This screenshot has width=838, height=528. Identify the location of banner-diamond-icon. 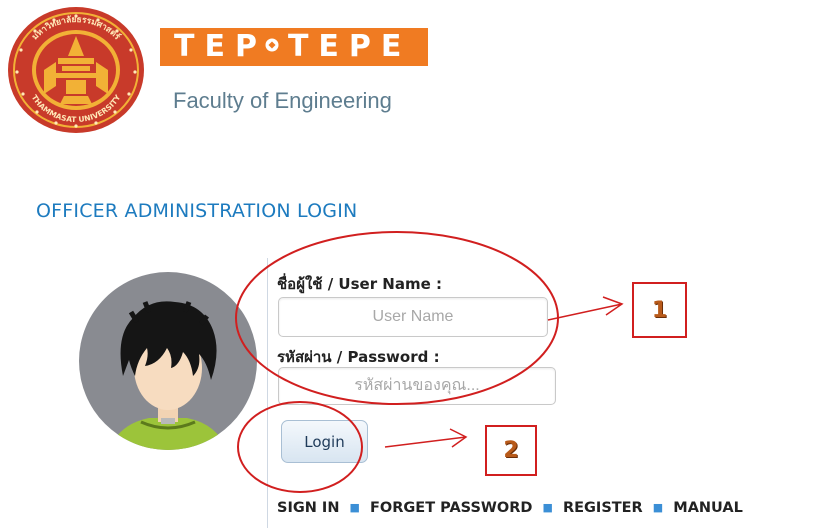
(272, 45).